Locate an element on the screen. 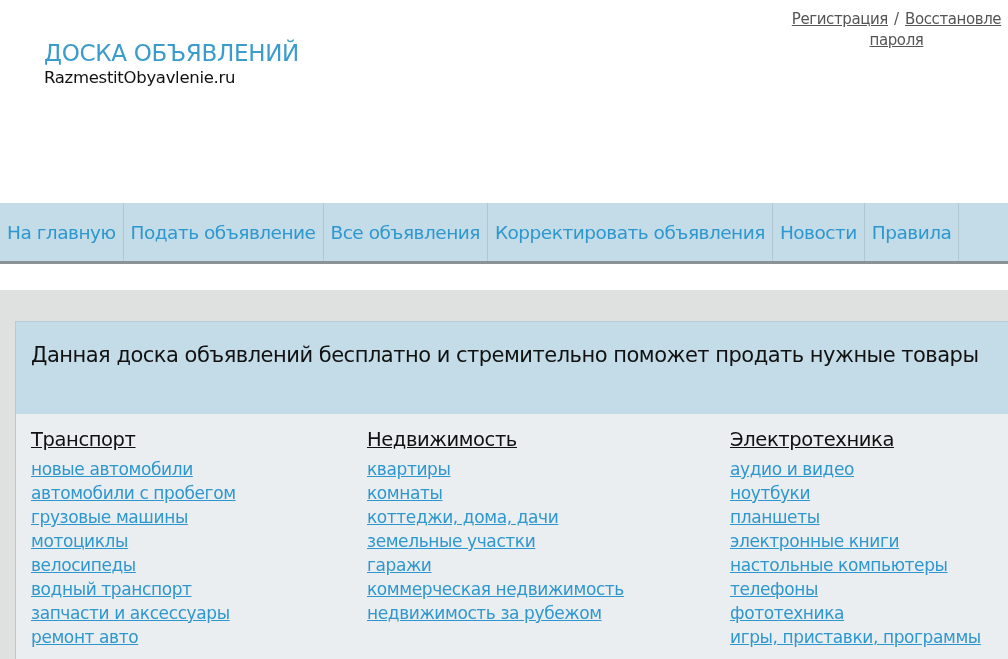 The image size is (1008, 659). nav-link: Корректировать объявления is located at coordinates (630, 232).